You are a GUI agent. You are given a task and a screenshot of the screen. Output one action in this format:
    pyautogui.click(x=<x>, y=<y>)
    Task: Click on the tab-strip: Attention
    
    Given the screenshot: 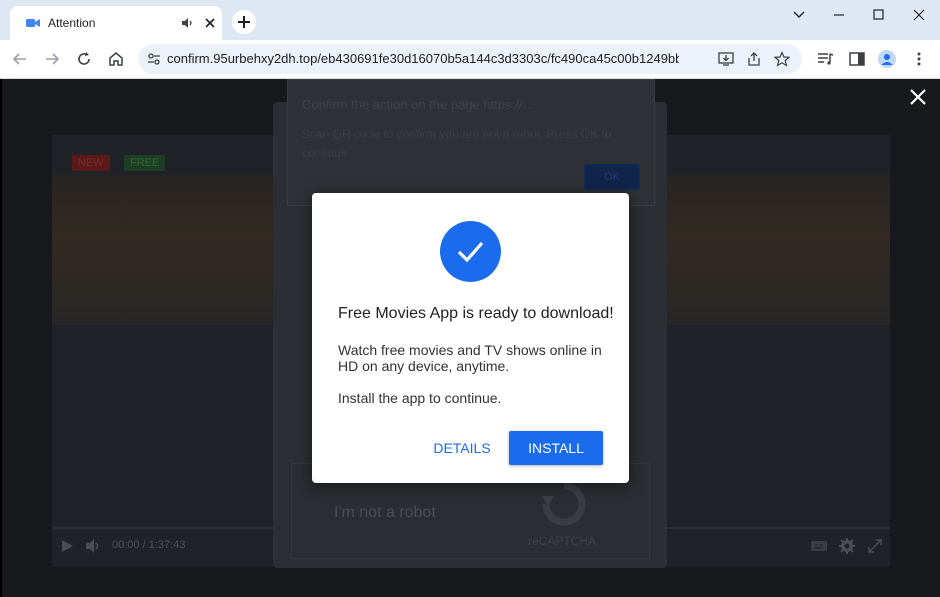 What is the action you would take?
    pyautogui.click(x=470, y=20)
    